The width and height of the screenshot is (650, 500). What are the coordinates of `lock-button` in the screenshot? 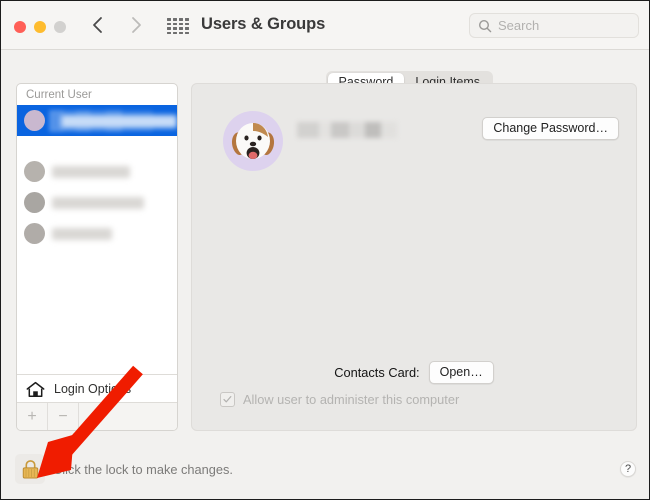 It's located at (30, 469).